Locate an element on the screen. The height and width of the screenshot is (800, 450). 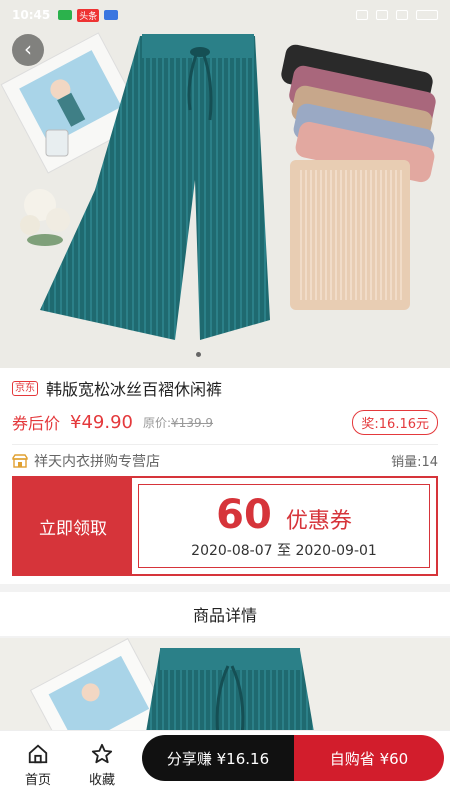
status-bar: 10:45 头条 is located at coordinates (225, 15).